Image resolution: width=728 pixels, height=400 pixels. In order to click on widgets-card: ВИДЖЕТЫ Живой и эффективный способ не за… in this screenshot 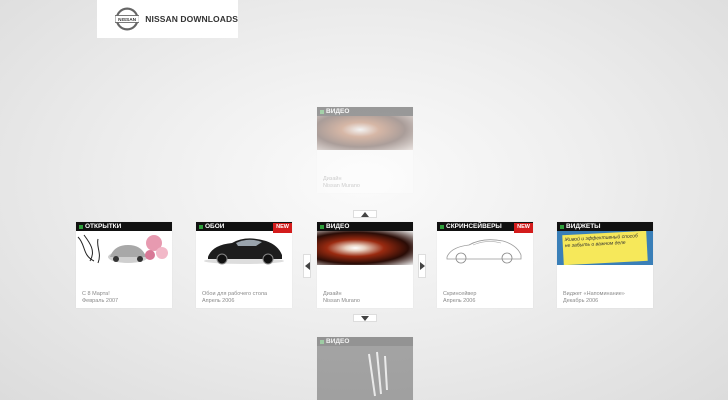, I will do `click(605, 265)`.